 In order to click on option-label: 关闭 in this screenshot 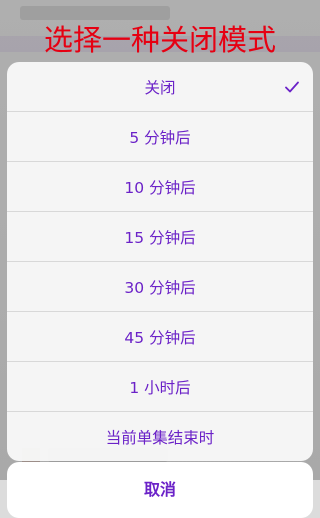, I will do `click(160, 87)`.